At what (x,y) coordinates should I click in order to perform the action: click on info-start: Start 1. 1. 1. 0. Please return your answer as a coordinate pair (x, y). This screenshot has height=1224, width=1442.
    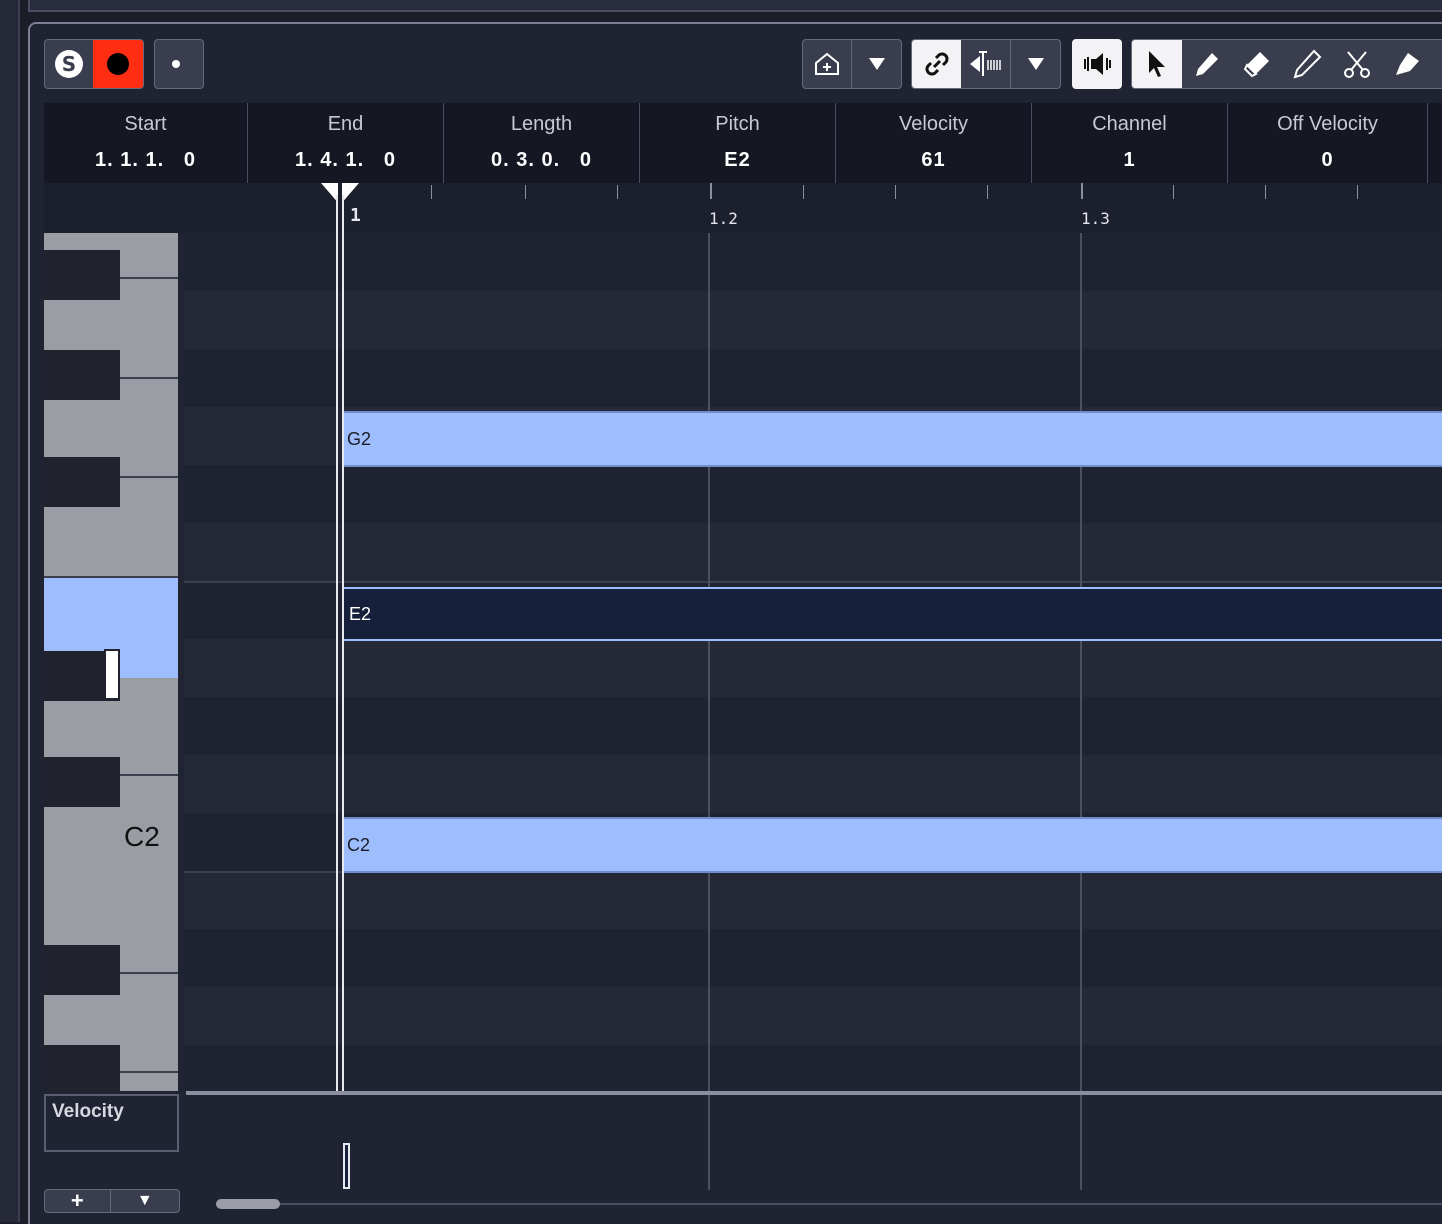
    Looking at the image, I should click on (146, 143).